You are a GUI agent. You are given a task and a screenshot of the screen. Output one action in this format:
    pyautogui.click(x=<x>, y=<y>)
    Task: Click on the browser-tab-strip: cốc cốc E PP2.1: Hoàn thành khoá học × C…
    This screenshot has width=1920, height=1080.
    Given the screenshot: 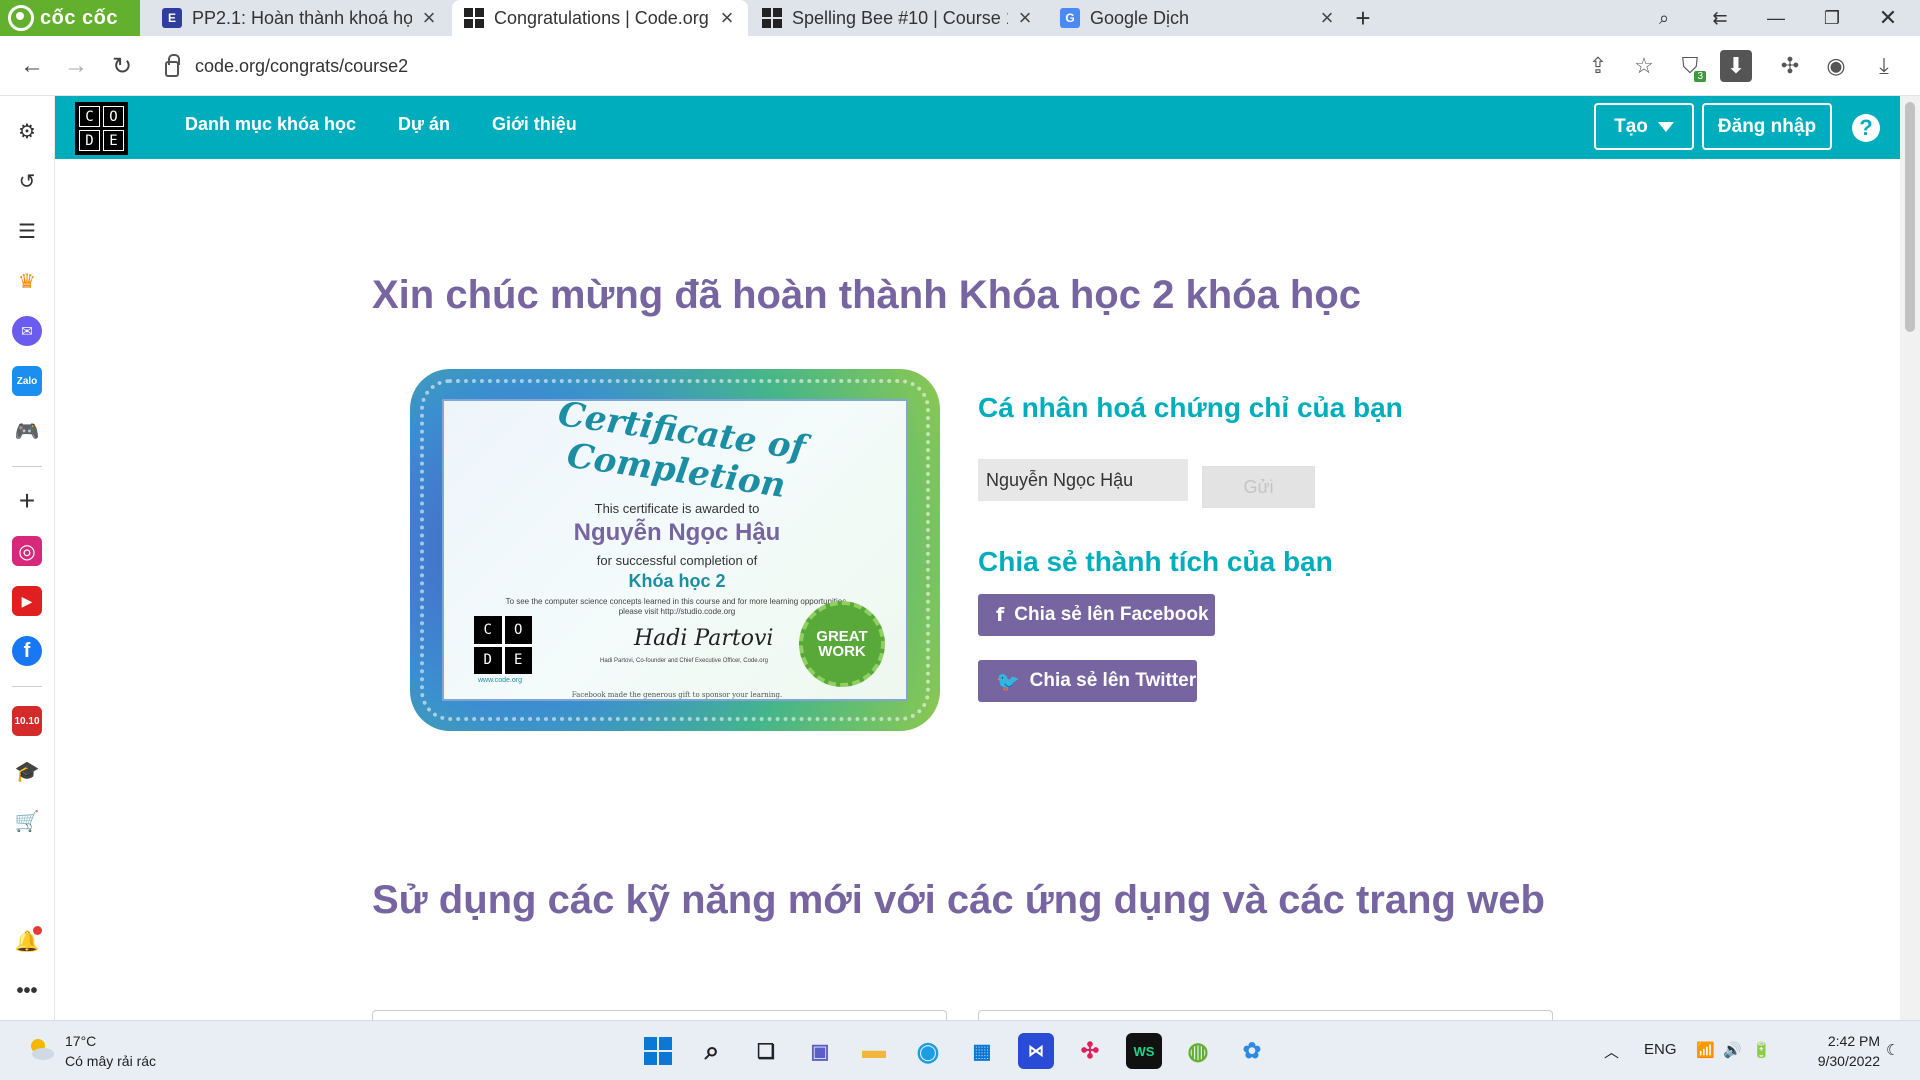 What is the action you would take?
    pyautogui.click(x=960, y=18)
    